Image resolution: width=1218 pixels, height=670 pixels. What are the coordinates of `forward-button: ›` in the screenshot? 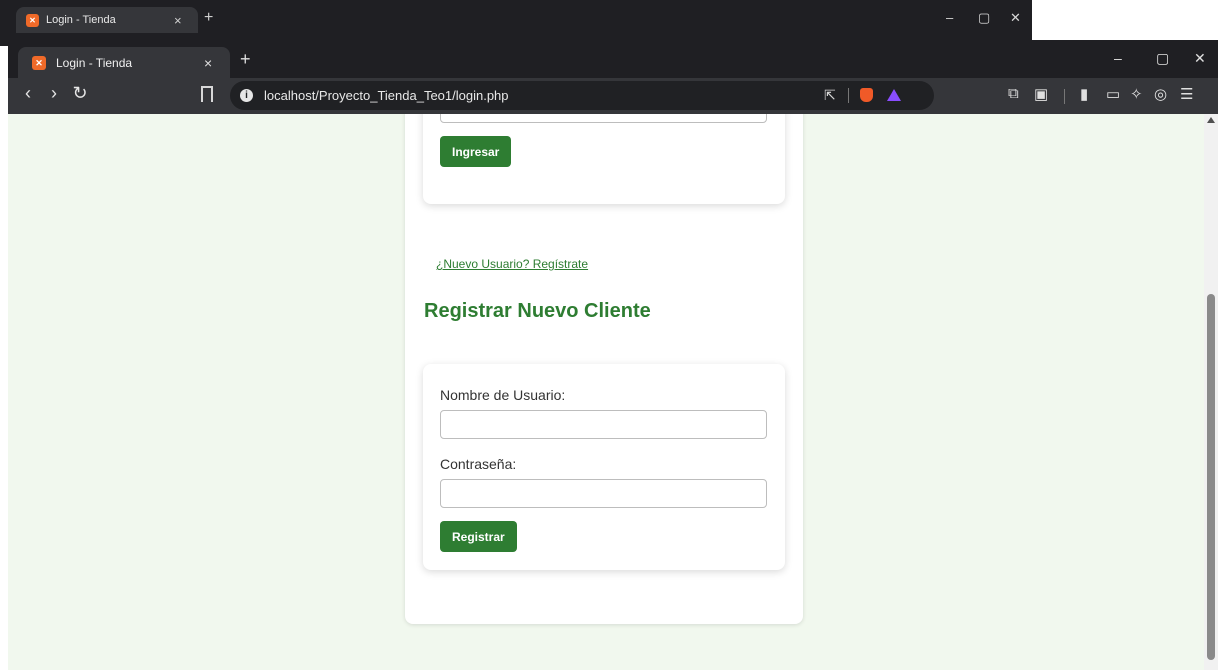 It's located at (54, 93).